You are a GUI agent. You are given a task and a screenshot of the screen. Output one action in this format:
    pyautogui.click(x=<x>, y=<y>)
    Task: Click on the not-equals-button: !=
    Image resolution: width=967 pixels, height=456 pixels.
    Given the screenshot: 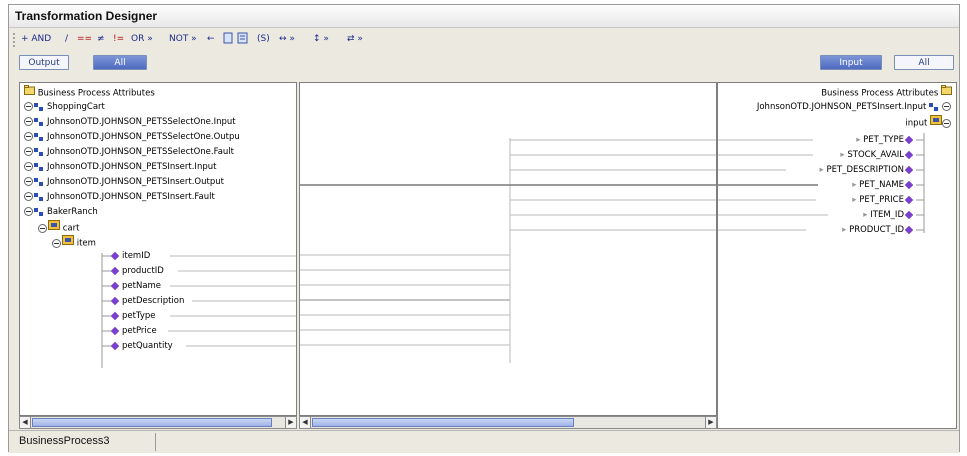 What is the action you would take?
    pyautogui.click(x=118, y=39)
    